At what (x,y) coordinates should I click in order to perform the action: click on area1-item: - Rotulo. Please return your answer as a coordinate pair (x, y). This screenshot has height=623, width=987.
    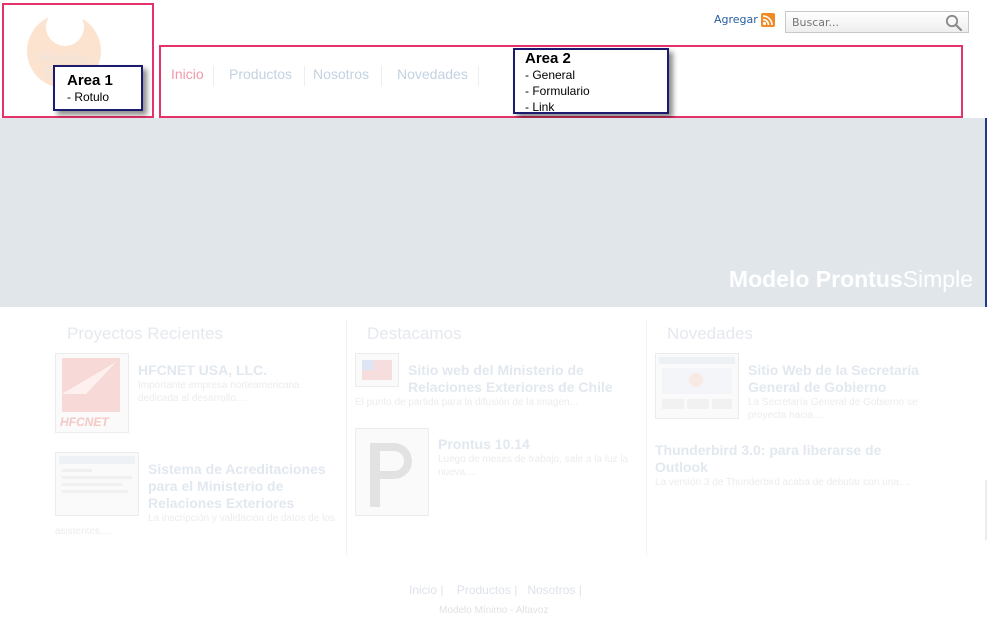
    Looking at the image, I should click on (88, 97).